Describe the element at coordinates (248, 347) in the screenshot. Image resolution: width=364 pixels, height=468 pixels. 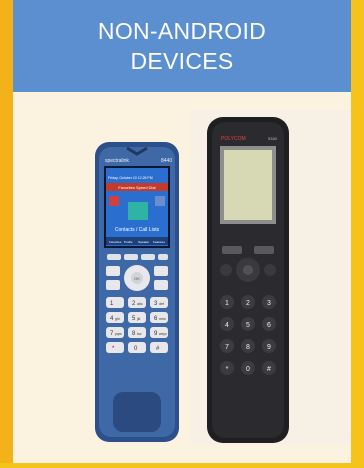
I see `key-label: 8` at that location.